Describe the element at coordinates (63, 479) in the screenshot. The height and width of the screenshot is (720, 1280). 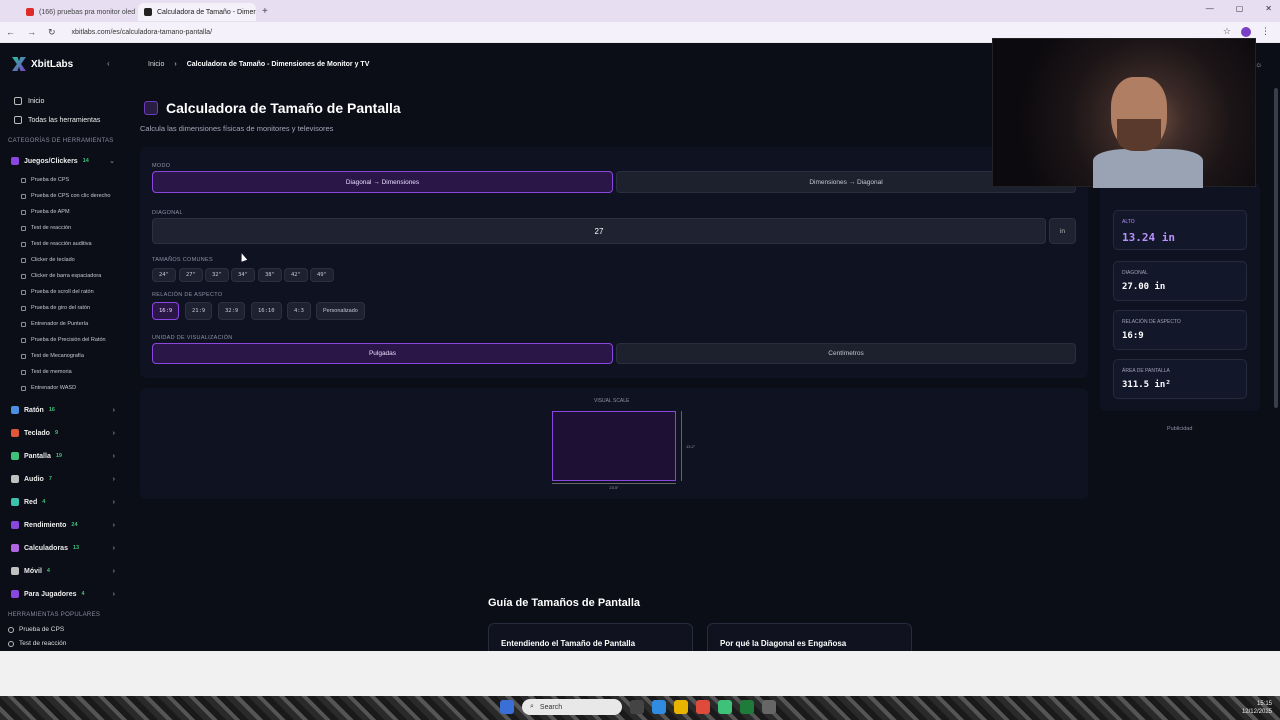
I see `sidebar-category: Audio 7 ›` at that location.